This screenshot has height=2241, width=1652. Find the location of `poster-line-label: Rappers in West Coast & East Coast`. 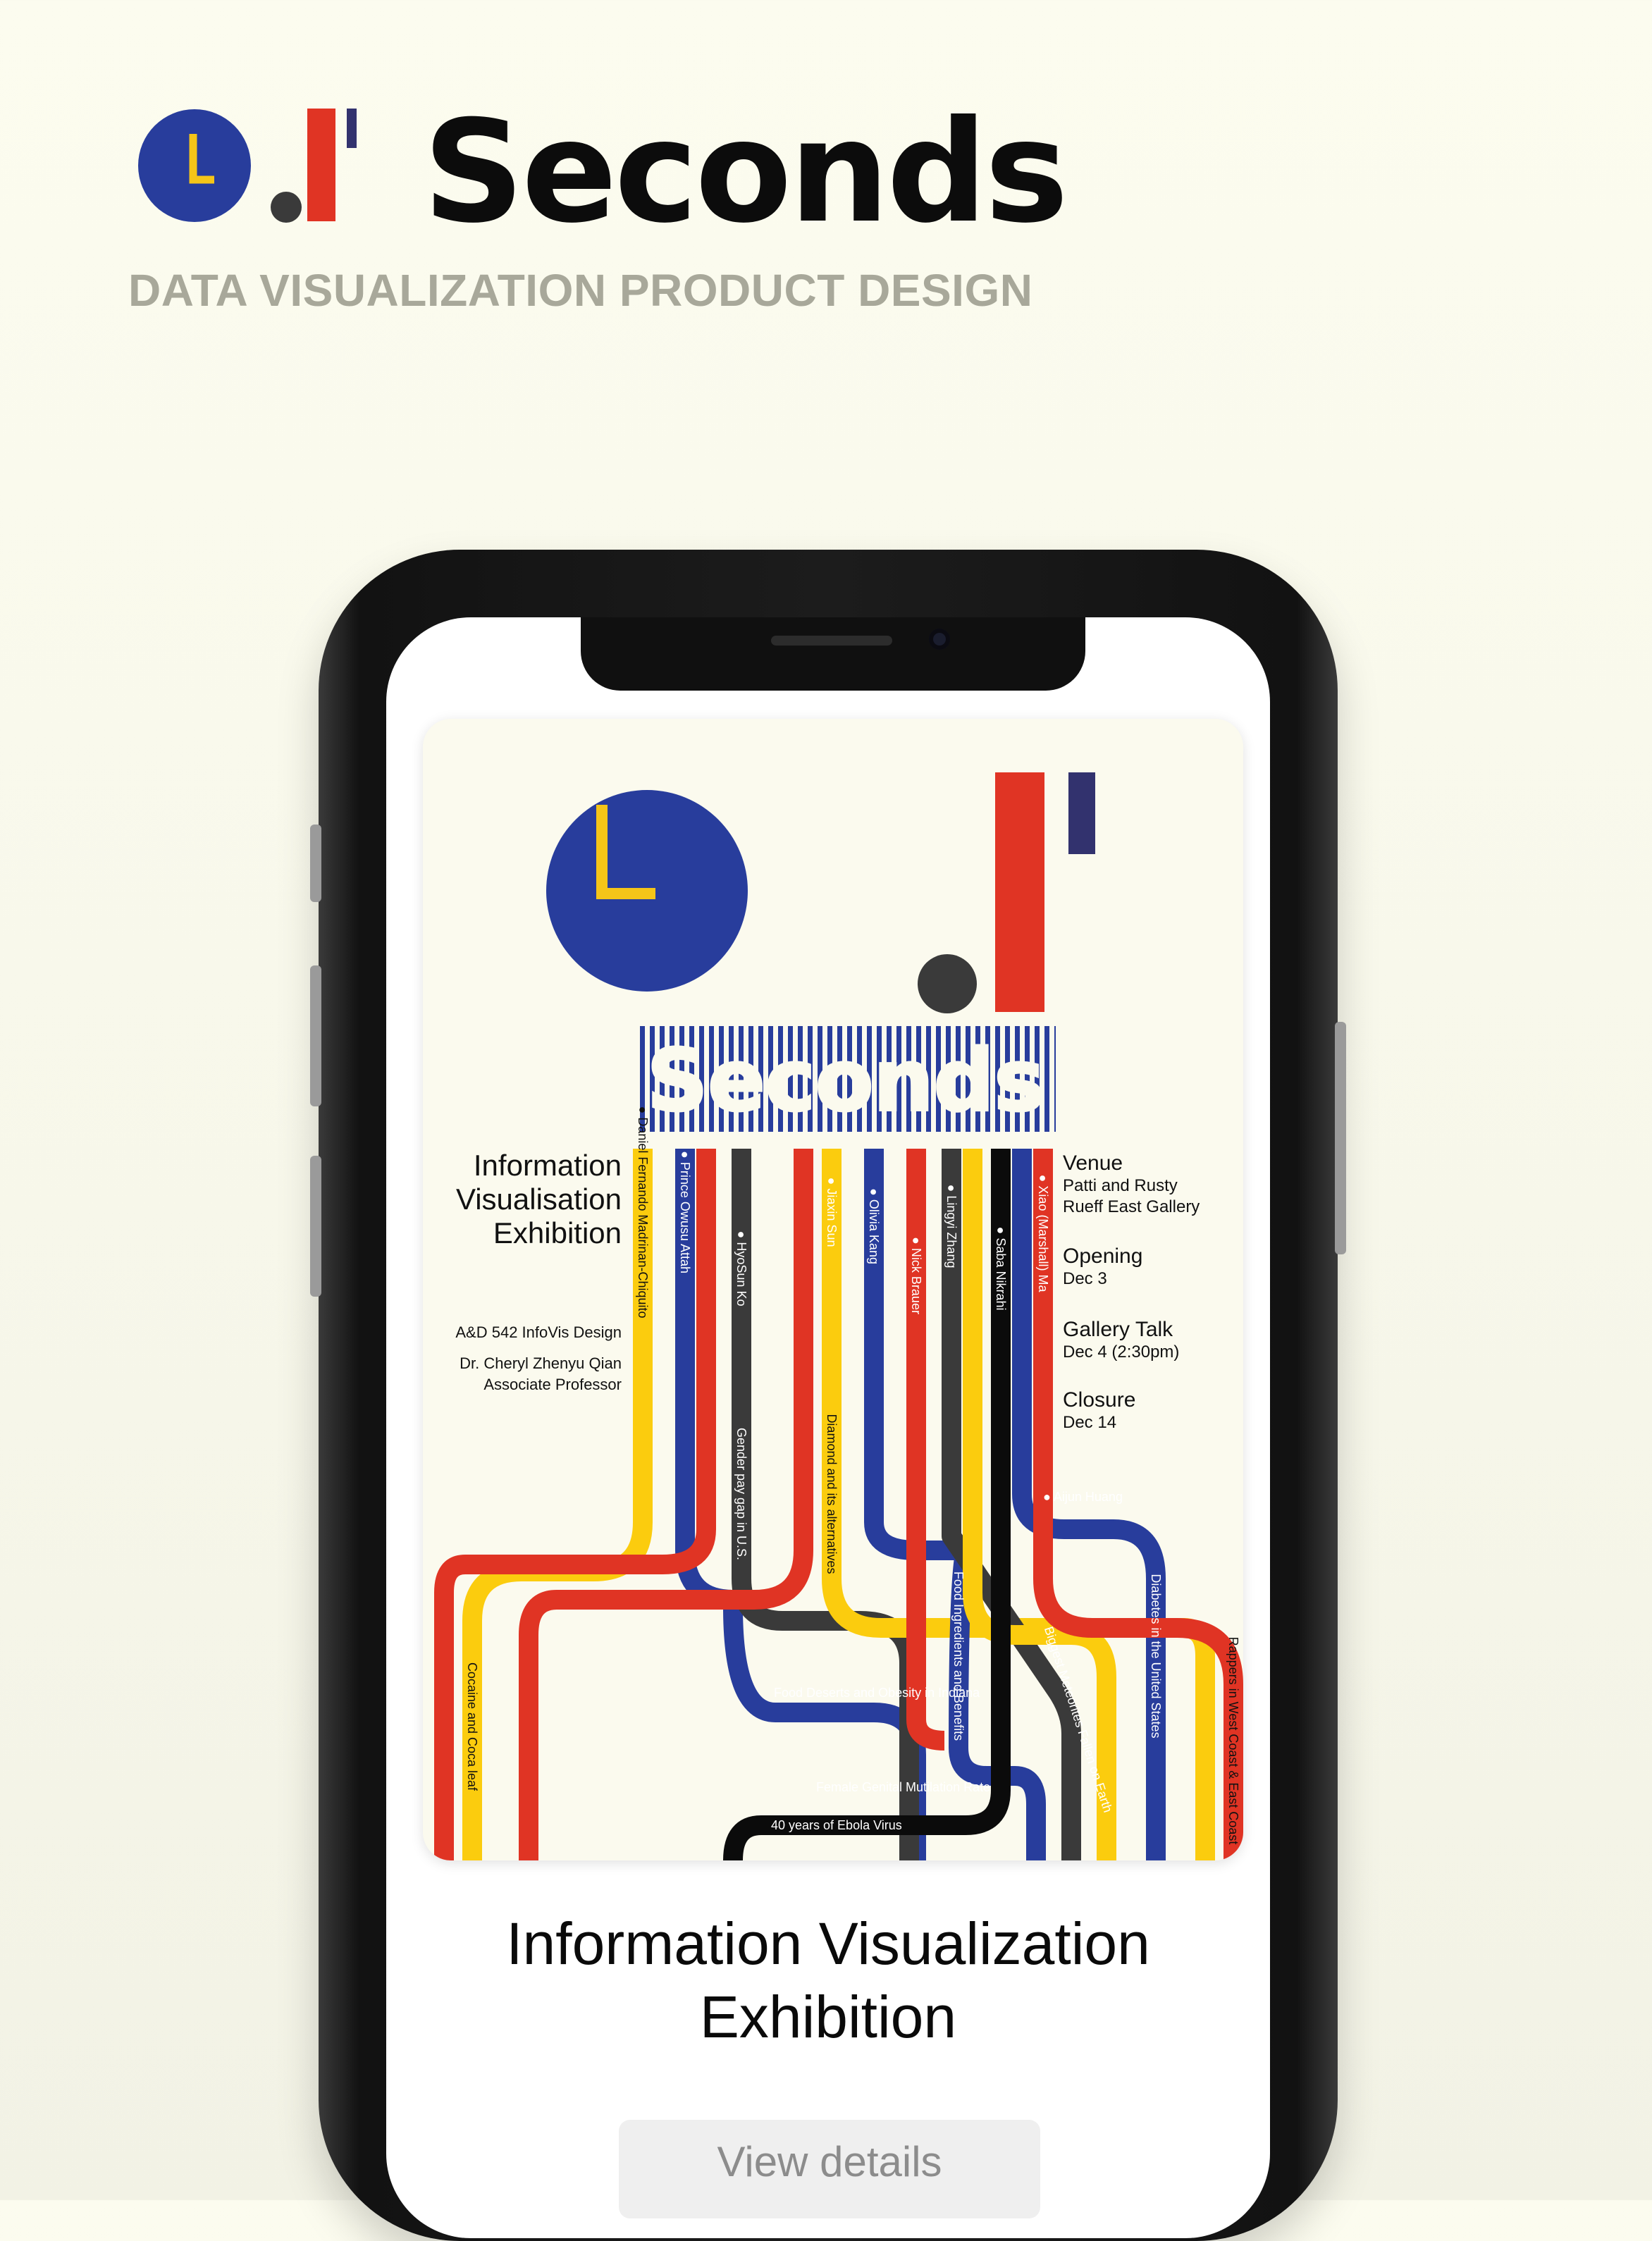

poster-line-label: Rappers in West Coast & East Coast is located at coordinates (1233, 1740).